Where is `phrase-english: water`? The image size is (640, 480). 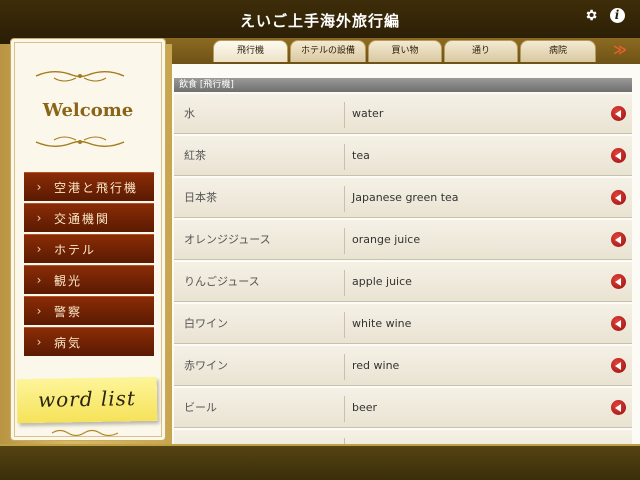
phrase-english: water is located at coordinates (368, 113).